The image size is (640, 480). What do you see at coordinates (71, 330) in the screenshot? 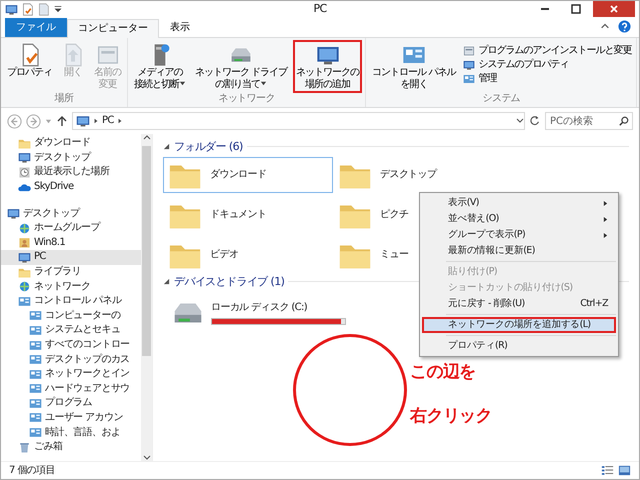
I see `nav-item: システムとセキュ` at bounding box center [71, 330].